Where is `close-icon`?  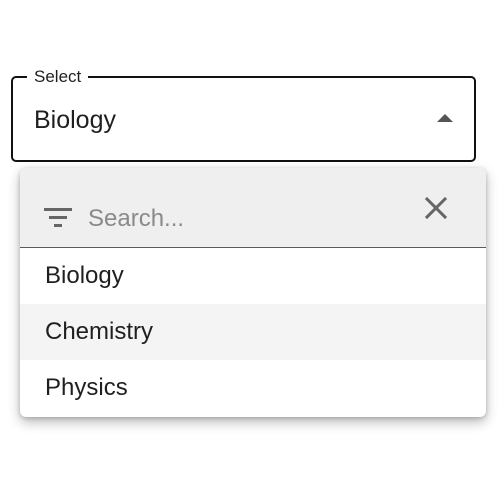 close-icon is located at coordinates (436, 208).